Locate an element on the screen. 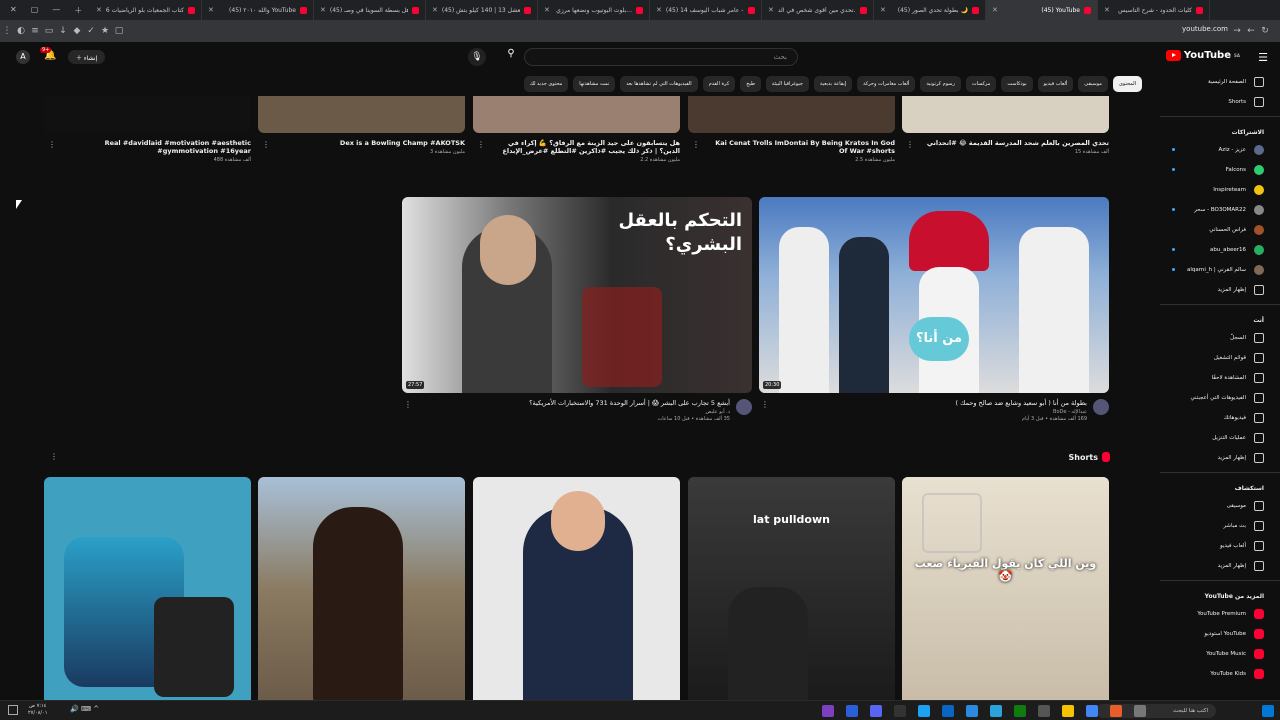 This screenshot has width=1280, height=720. search-icon: ⚲ is located at coordinates (511, 57).